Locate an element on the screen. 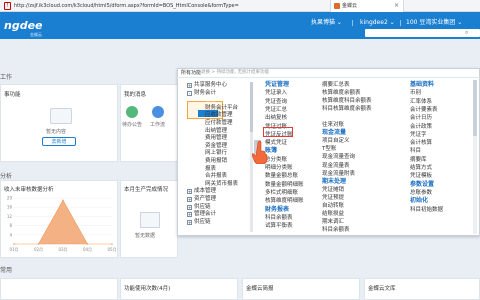 The image size is (480, 300). logo-subtitle: 金蝶云 is located at coordinates (36, 34).